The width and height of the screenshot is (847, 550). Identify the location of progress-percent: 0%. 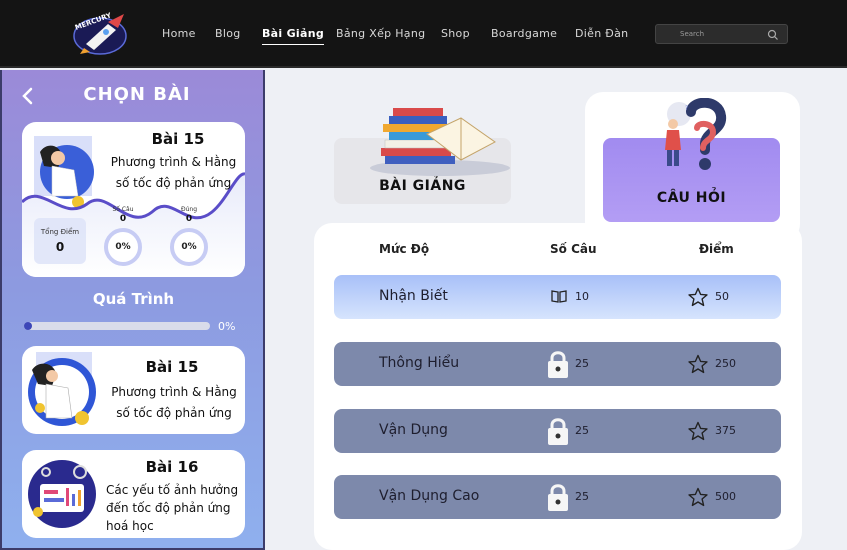
(227, 326).